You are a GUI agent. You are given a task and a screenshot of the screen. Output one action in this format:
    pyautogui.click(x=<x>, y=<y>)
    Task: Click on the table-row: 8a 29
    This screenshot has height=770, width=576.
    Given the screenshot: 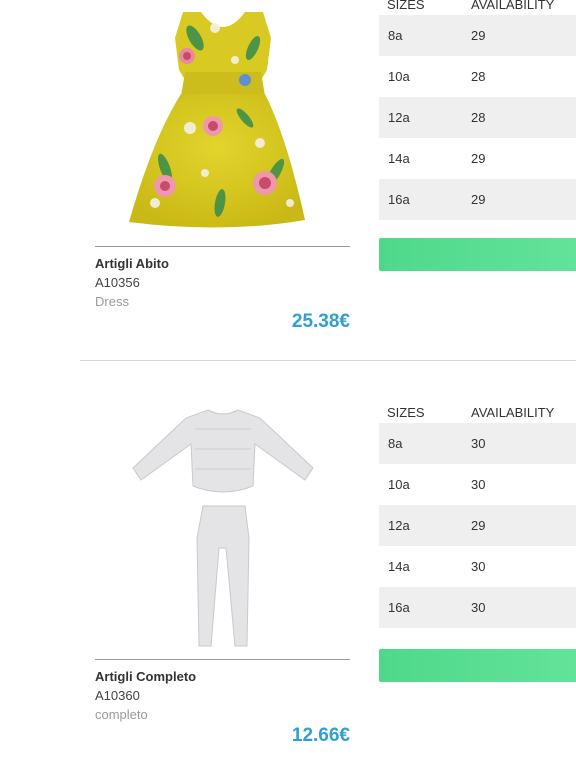 What is the action you would take?
    pyautogui.click(x=477, y=35)
    